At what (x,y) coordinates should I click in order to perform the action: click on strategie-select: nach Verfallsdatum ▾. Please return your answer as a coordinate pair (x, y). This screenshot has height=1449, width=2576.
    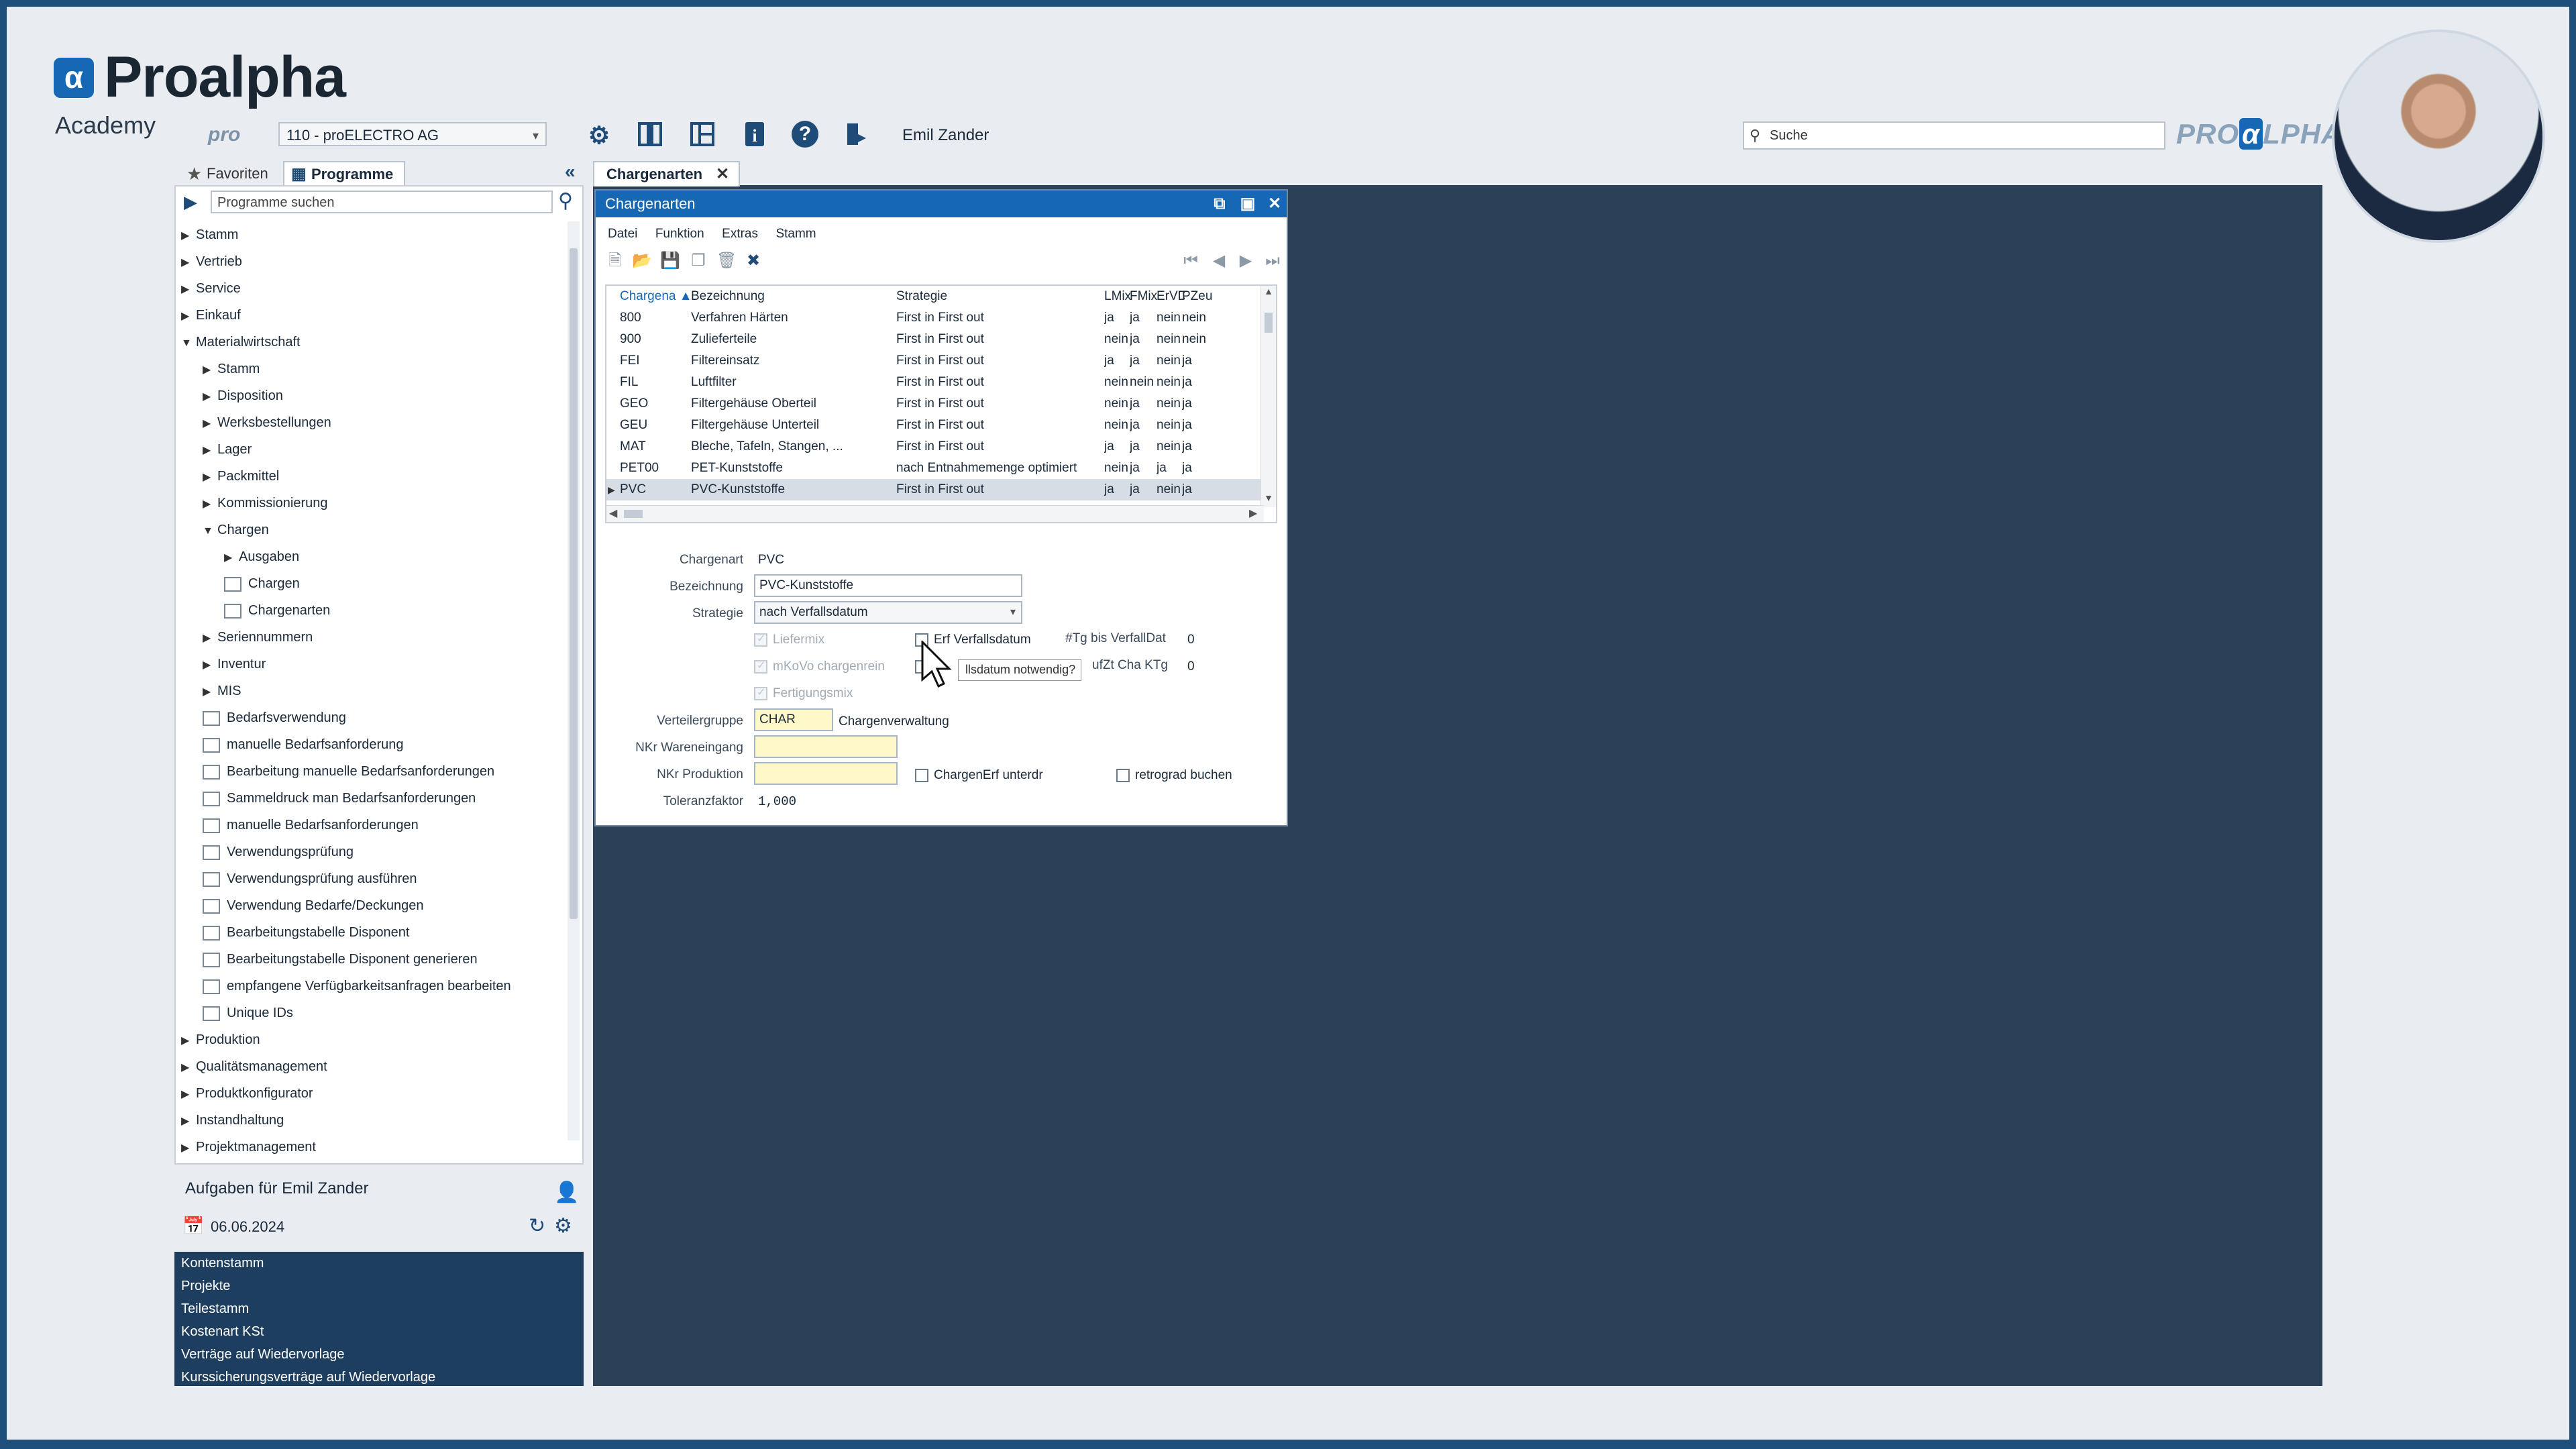
    Looking at the image, I should click on (888, 612).